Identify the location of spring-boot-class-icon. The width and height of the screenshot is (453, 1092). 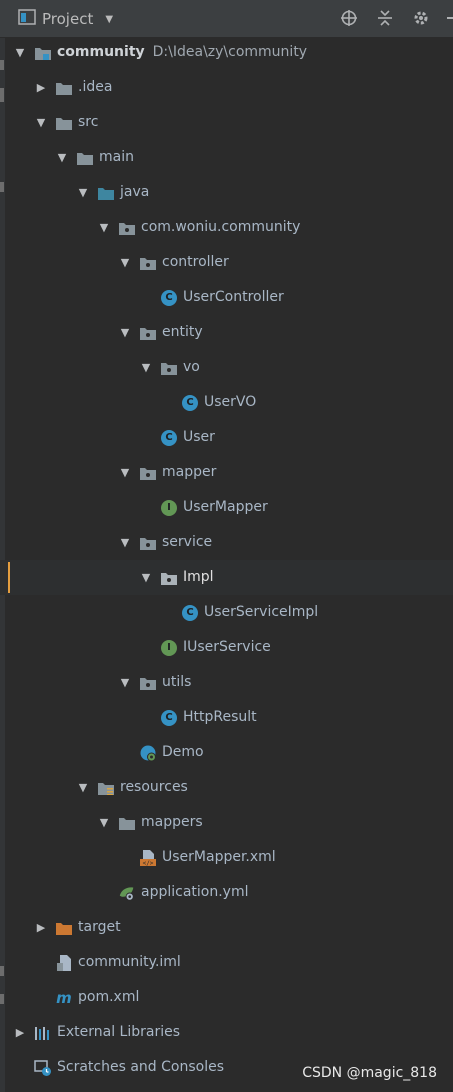
(148, 752).